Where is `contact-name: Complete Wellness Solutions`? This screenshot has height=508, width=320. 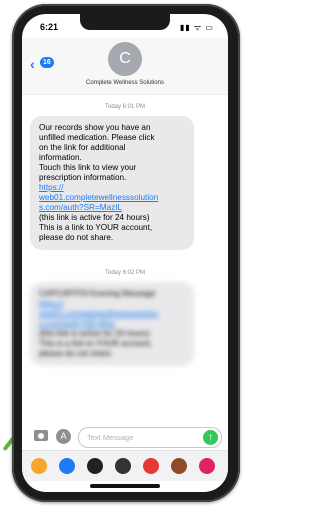 contact-name: Complete Wellness Solutions is located at coordinates (125, 83).